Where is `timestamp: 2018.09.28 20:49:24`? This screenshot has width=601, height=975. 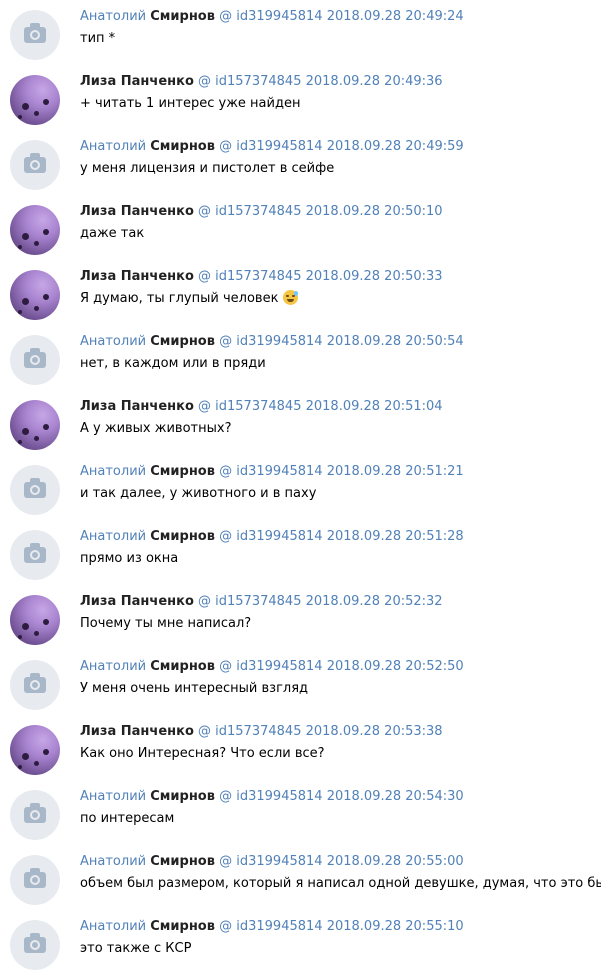
timestamp: 2018.09.28 20:49:24 is located at coordinates (395, 16).